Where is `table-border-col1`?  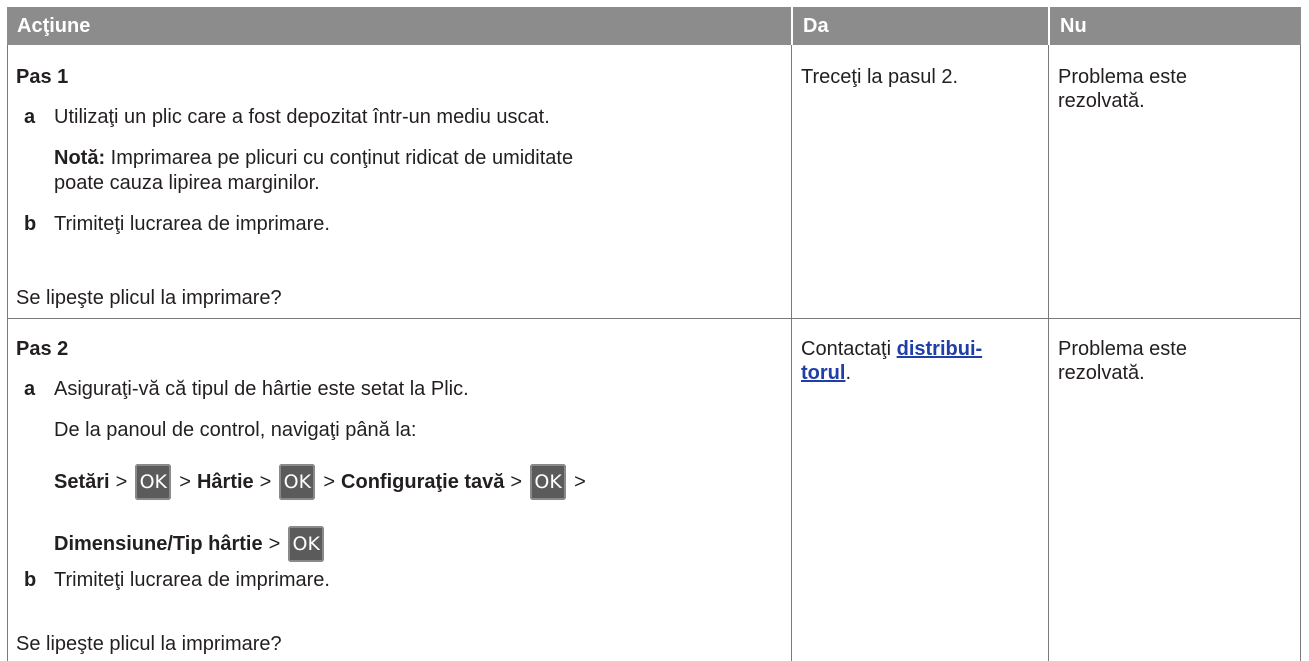
table-border-col1 is located at coordinates (791, 353).